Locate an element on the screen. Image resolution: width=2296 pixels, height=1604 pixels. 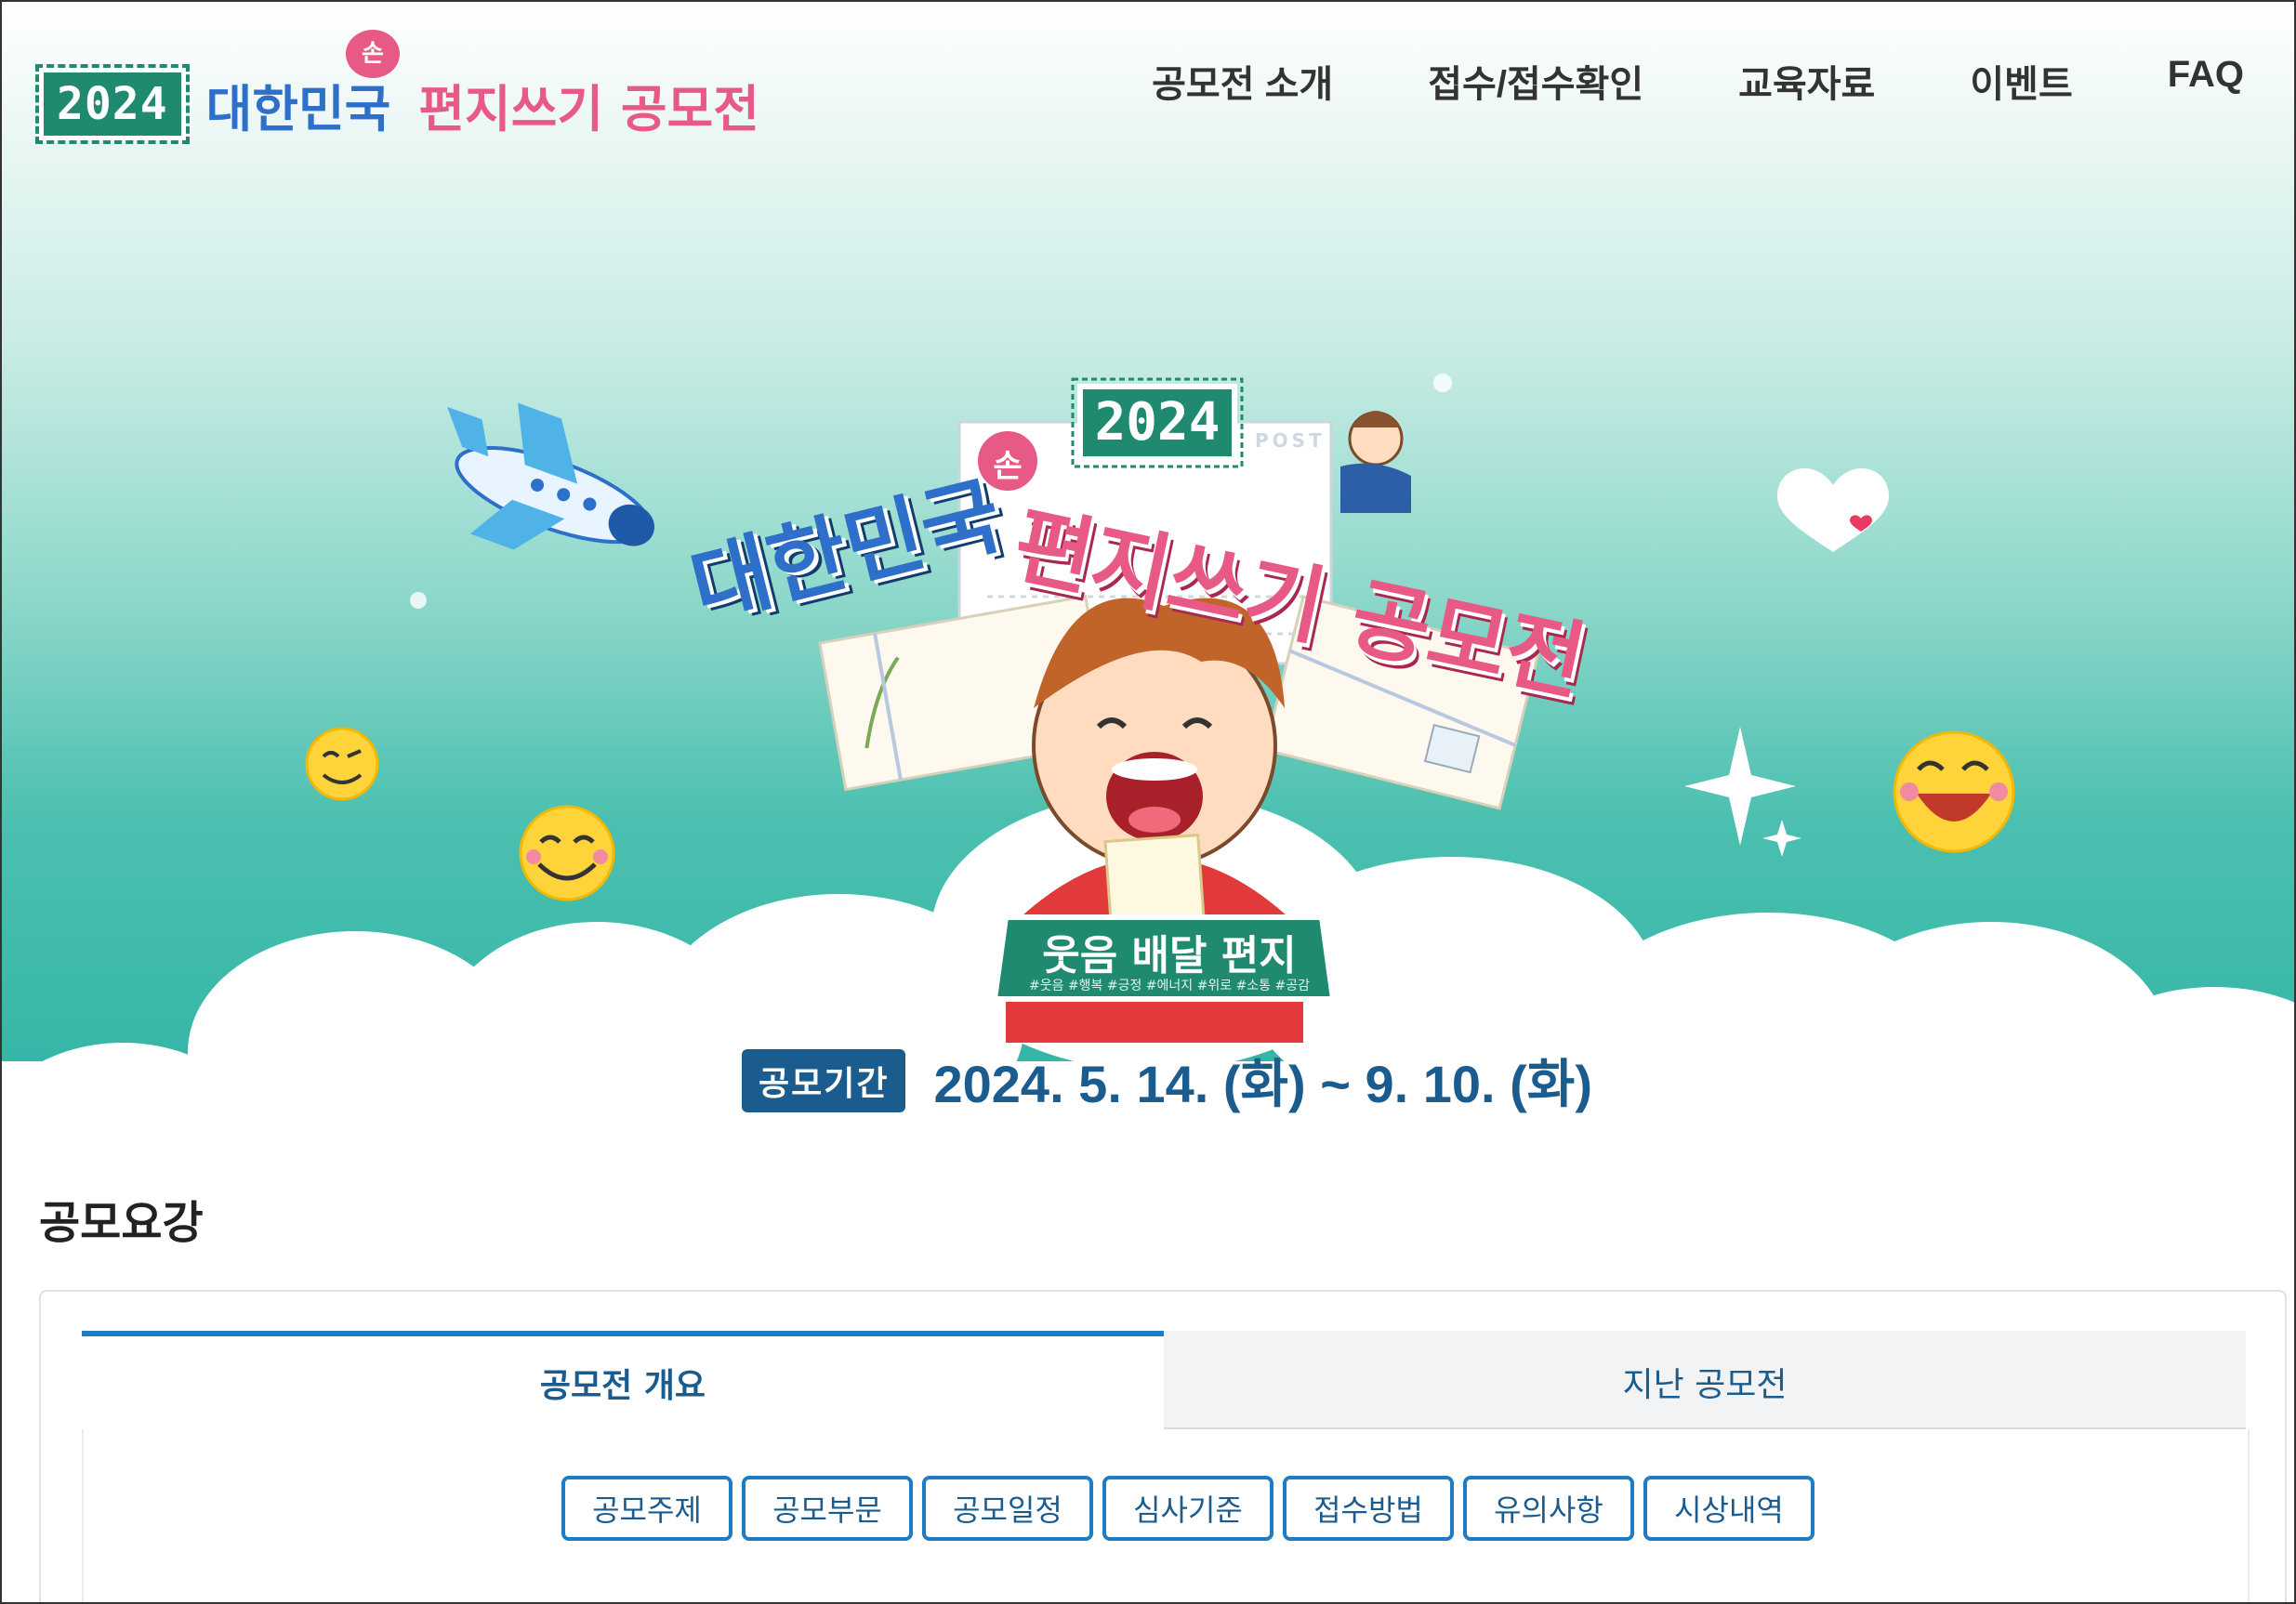
logo-title-pink: 편지쓰기 공모전 is located at coordinates (589, 108).